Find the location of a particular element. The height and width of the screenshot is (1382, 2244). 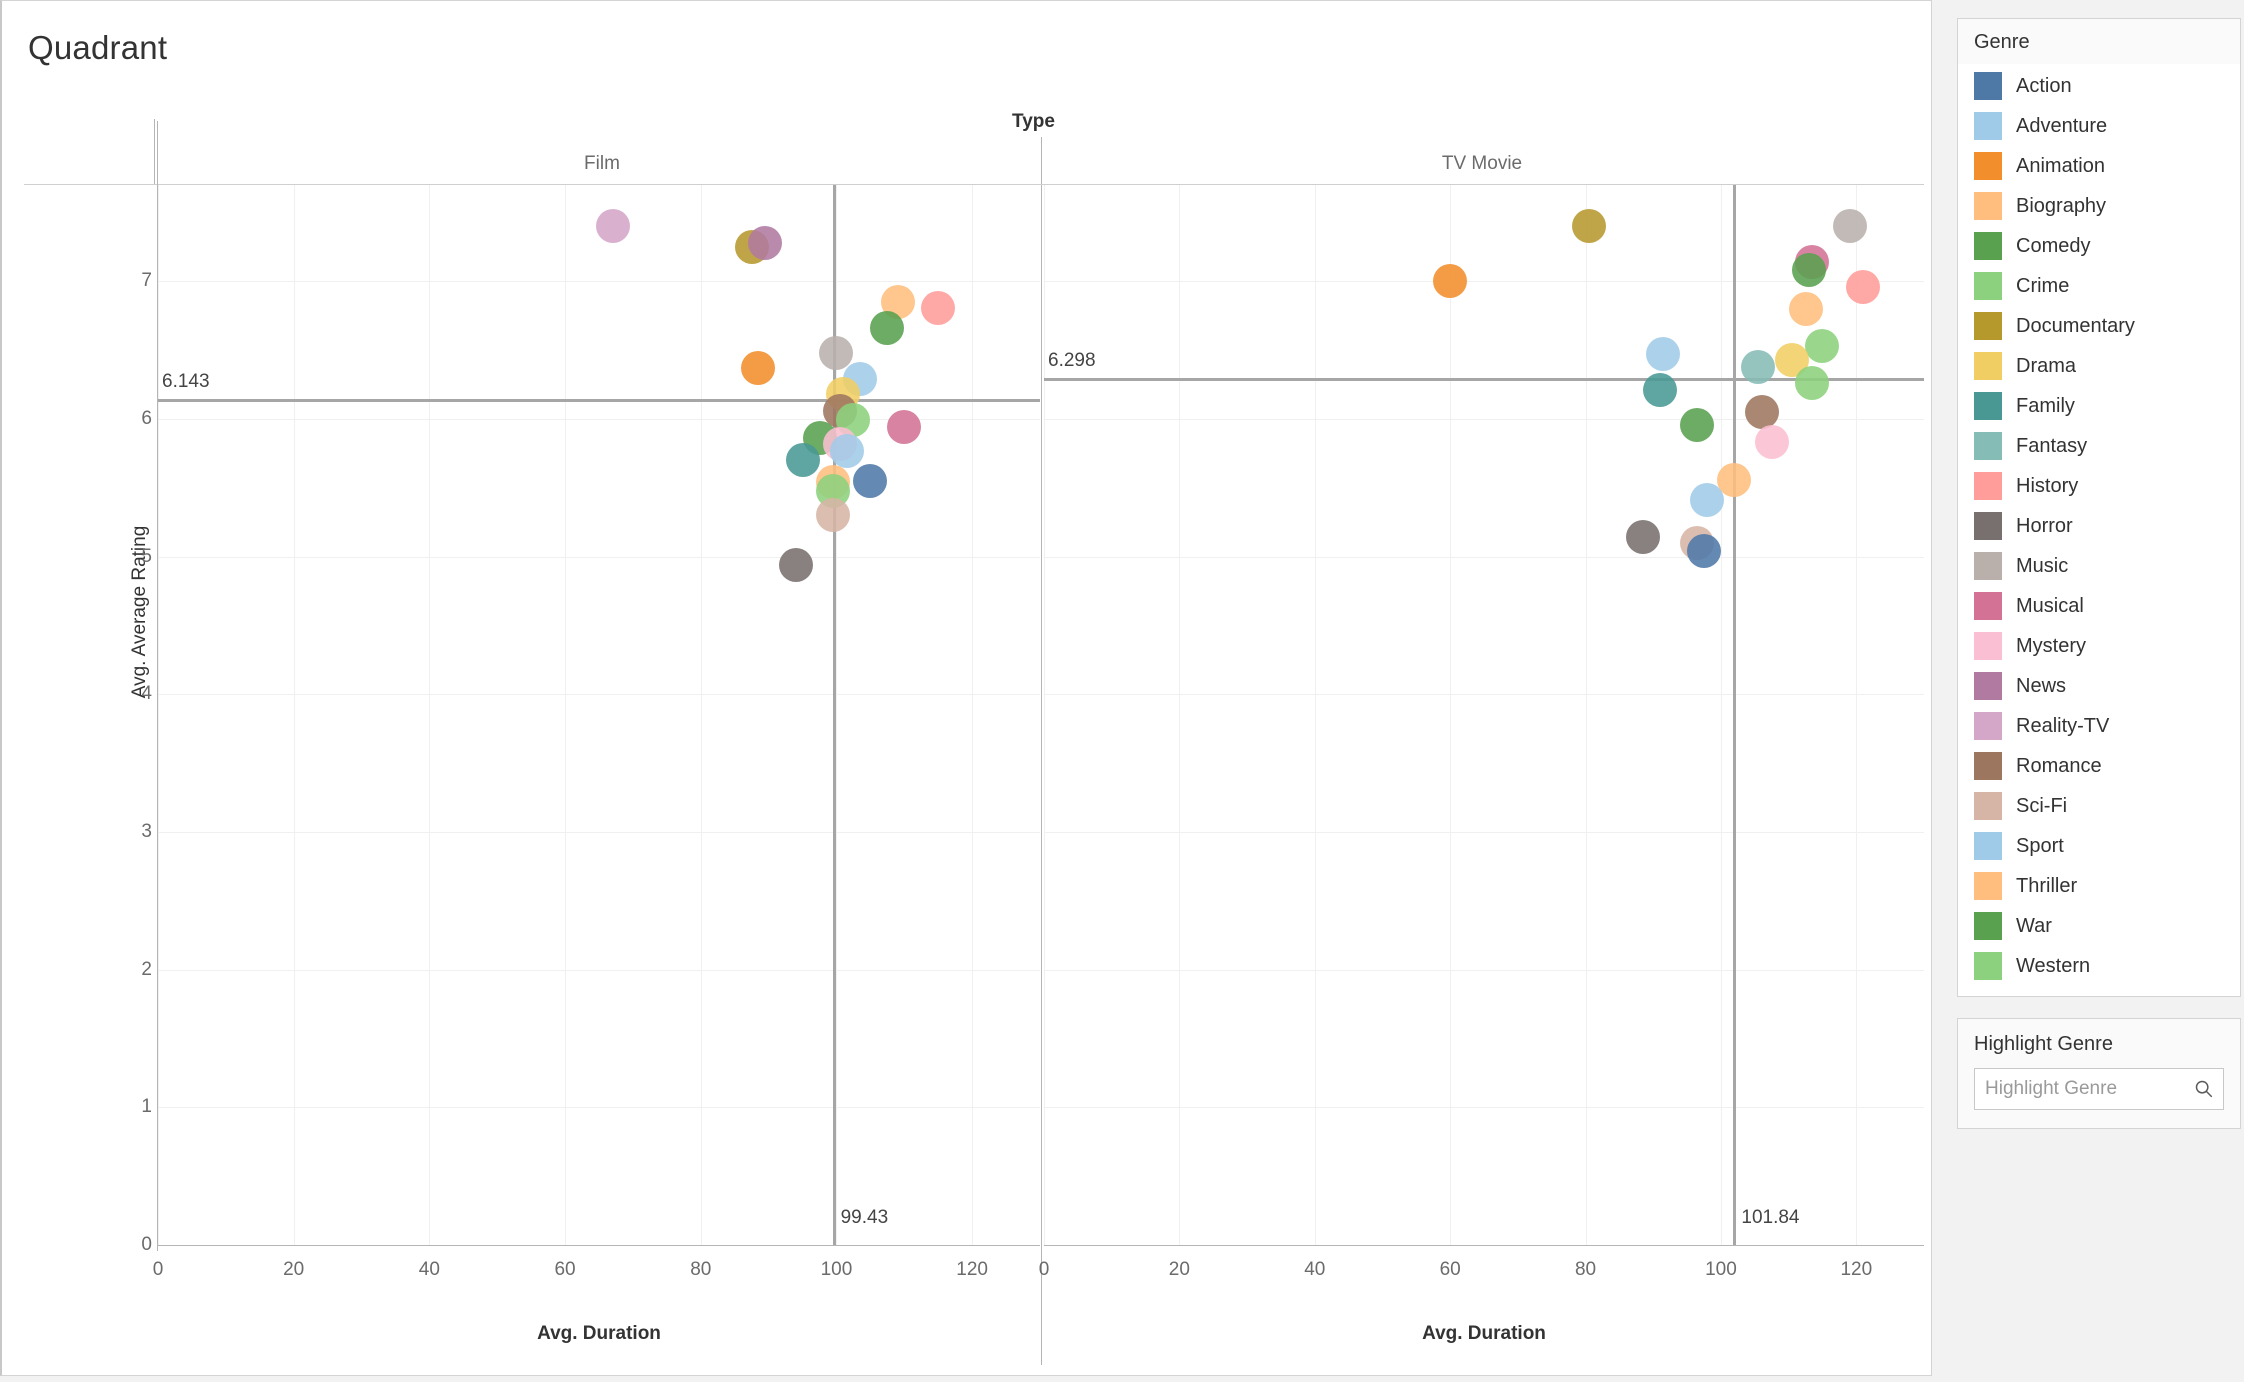

legend-item-music: Music is located at coordinates (2099, 566).